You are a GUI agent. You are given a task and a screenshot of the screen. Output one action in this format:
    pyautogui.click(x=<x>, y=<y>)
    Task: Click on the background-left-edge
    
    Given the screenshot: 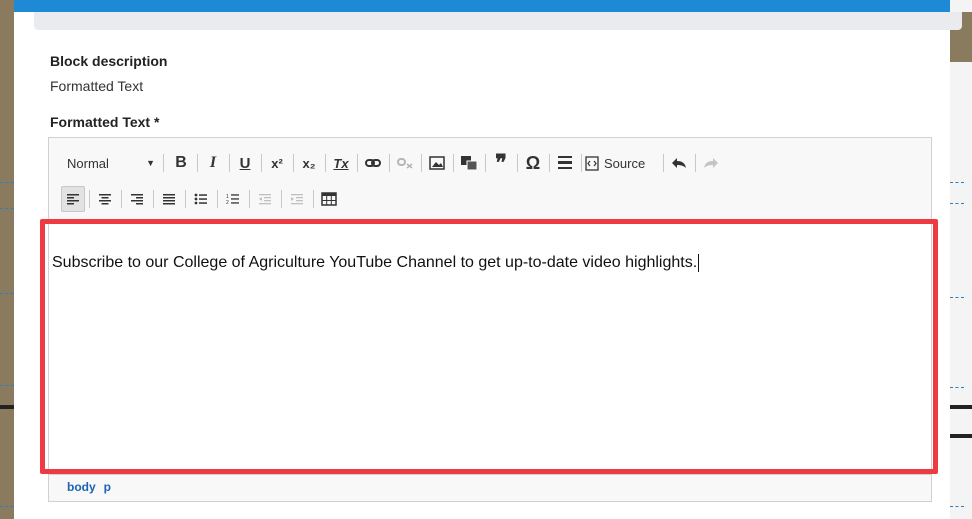 What is the action you would take?
    pyautogui.click(x=7, y=259)
    